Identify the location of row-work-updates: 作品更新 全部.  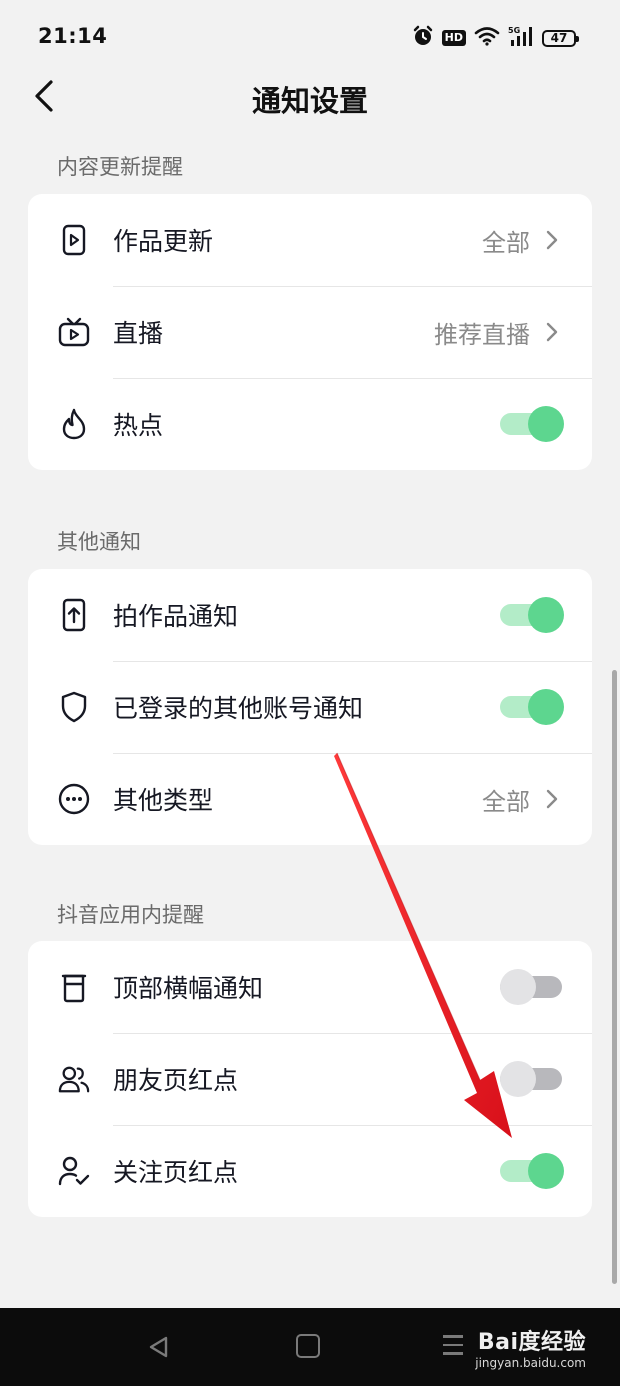
(310, 240).